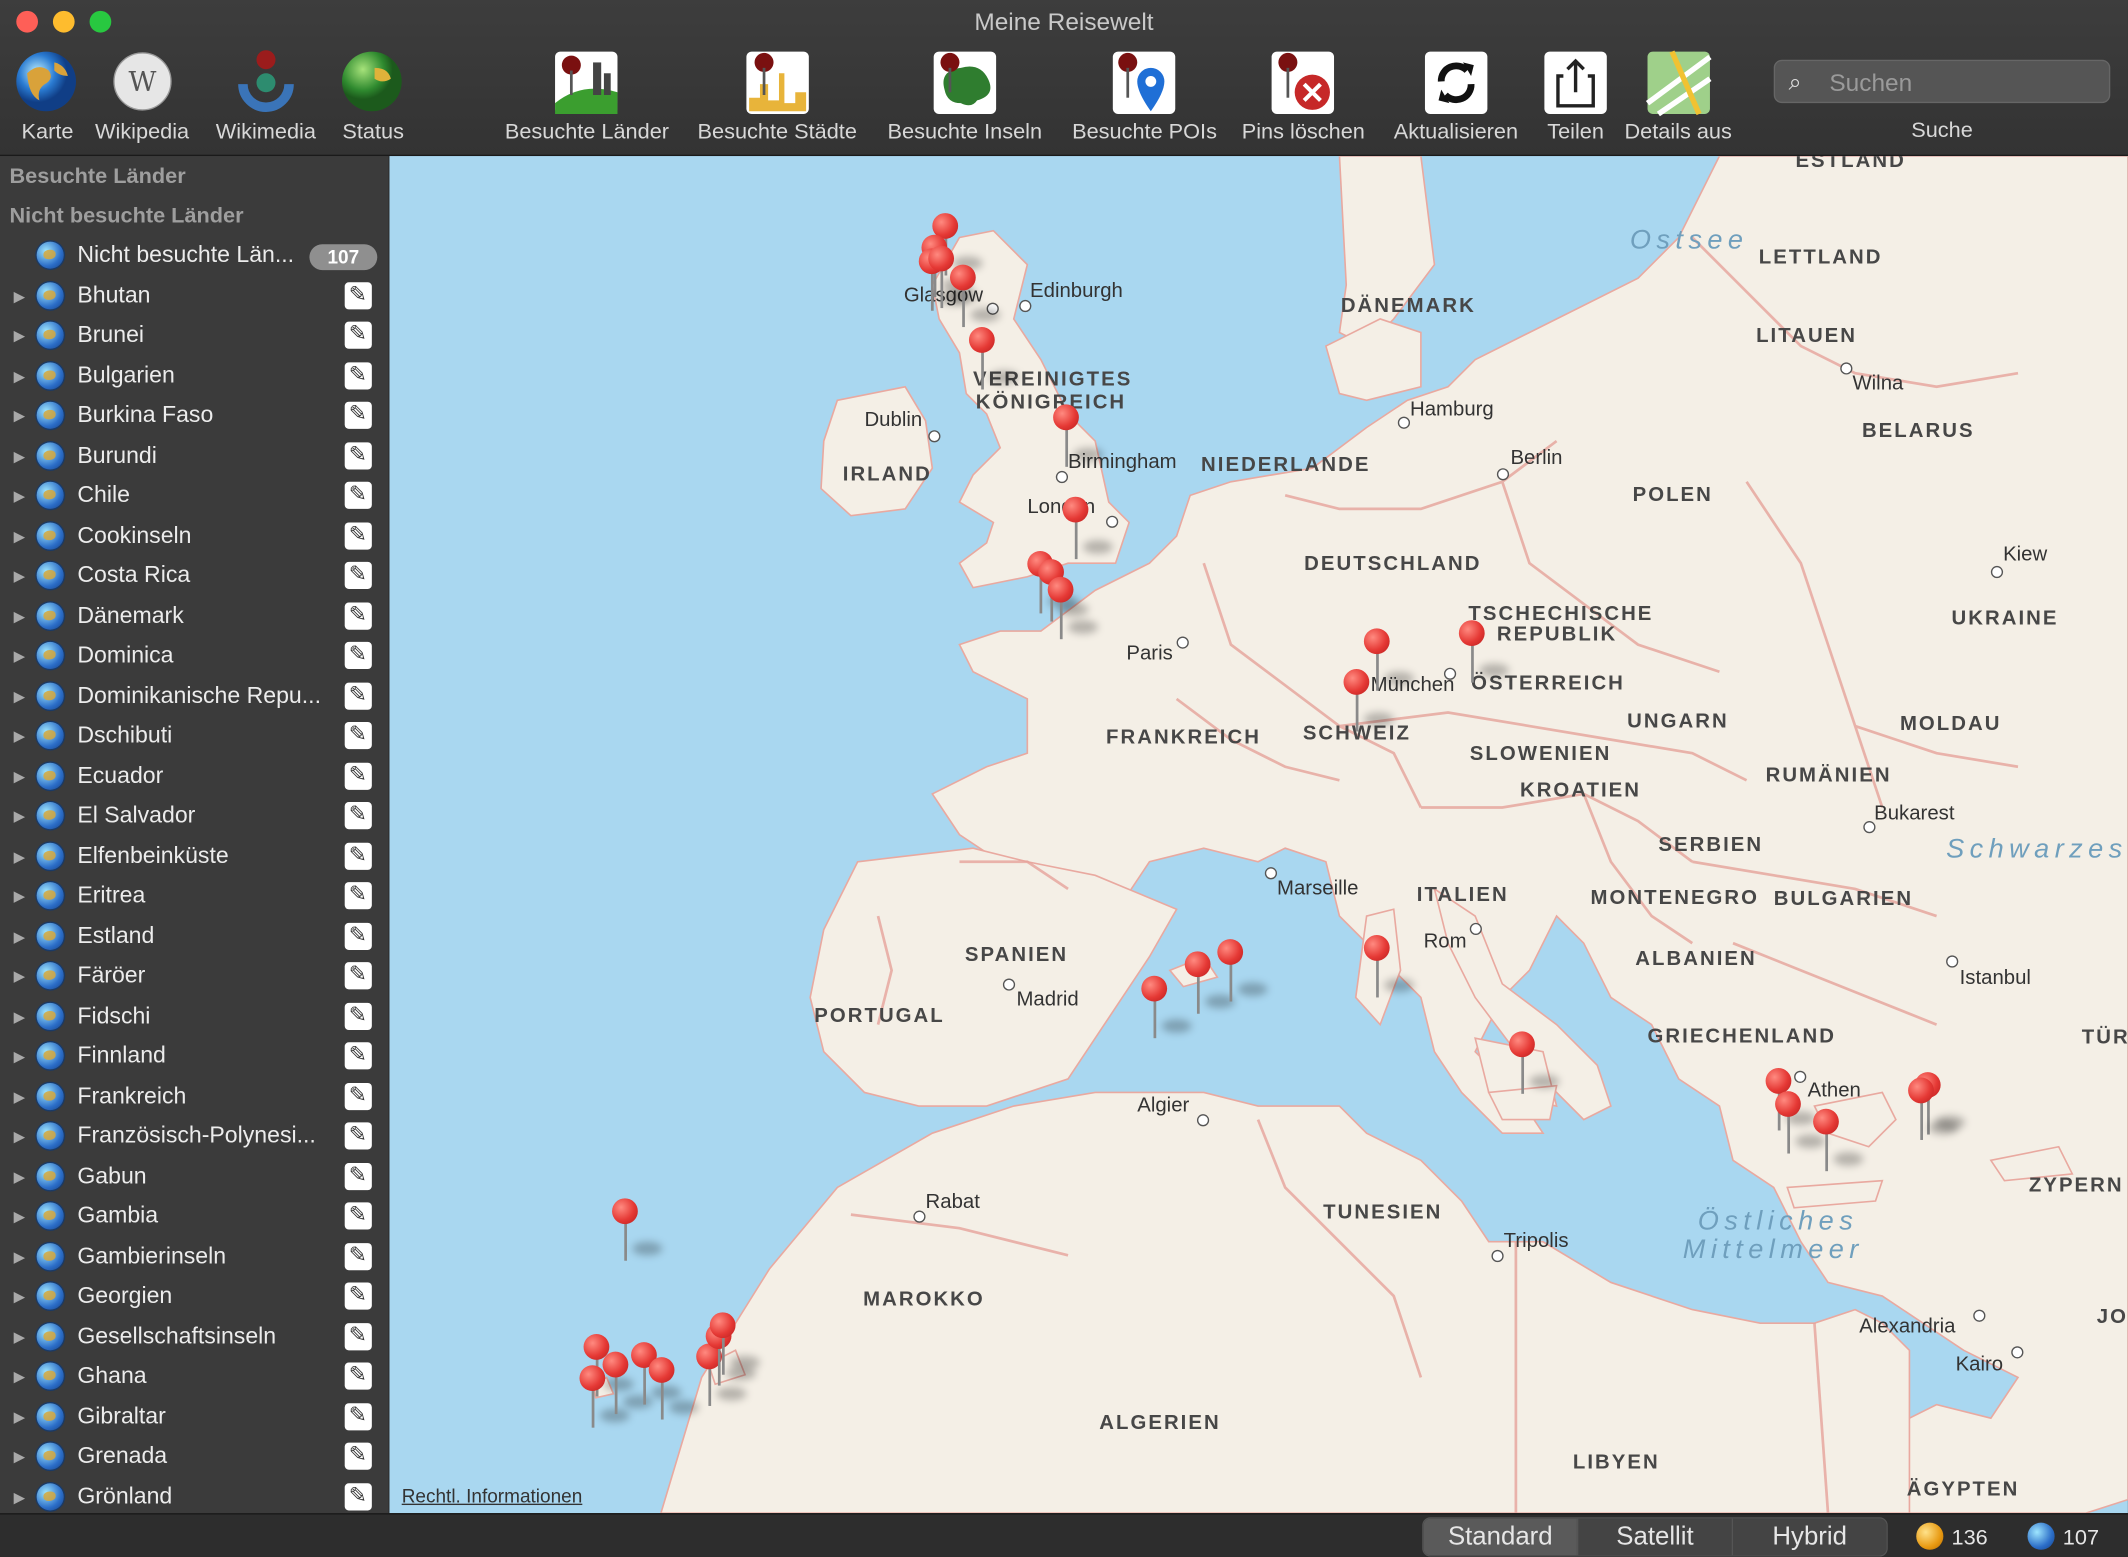 The height and width of the screenshot is (1557, 2128). What do you see at coordinates (194, 214) in the screenshot?
I see `section-unvisited-countries: Nicht besuchte Länder` at bounding box center [194, 214].